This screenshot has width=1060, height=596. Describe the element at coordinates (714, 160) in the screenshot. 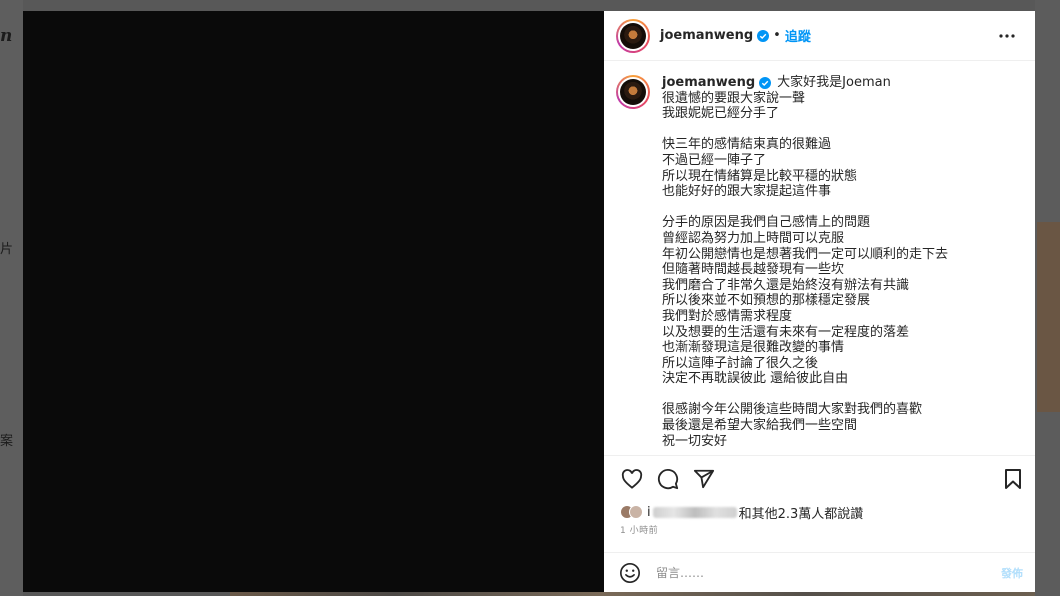

I see `caption-line: 不過已經一陣子了` at that location.